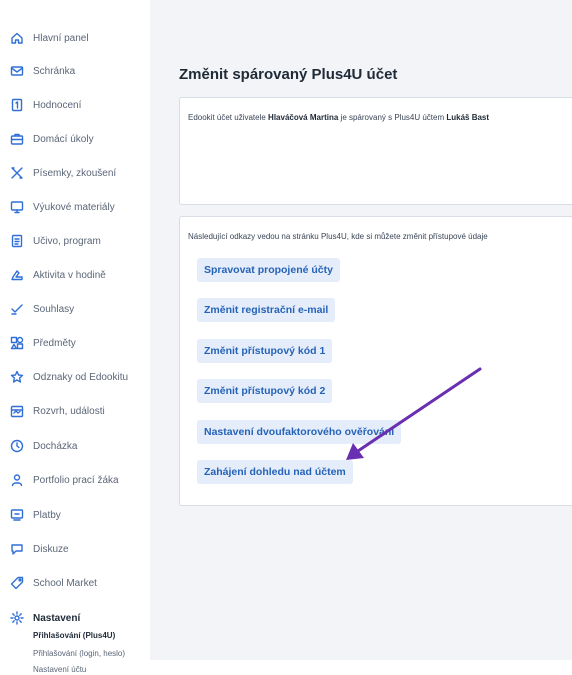 This screenshot has height=675, width=572. I want to click on sidebar-item-label: Hlavní panel, so click(61, 38).